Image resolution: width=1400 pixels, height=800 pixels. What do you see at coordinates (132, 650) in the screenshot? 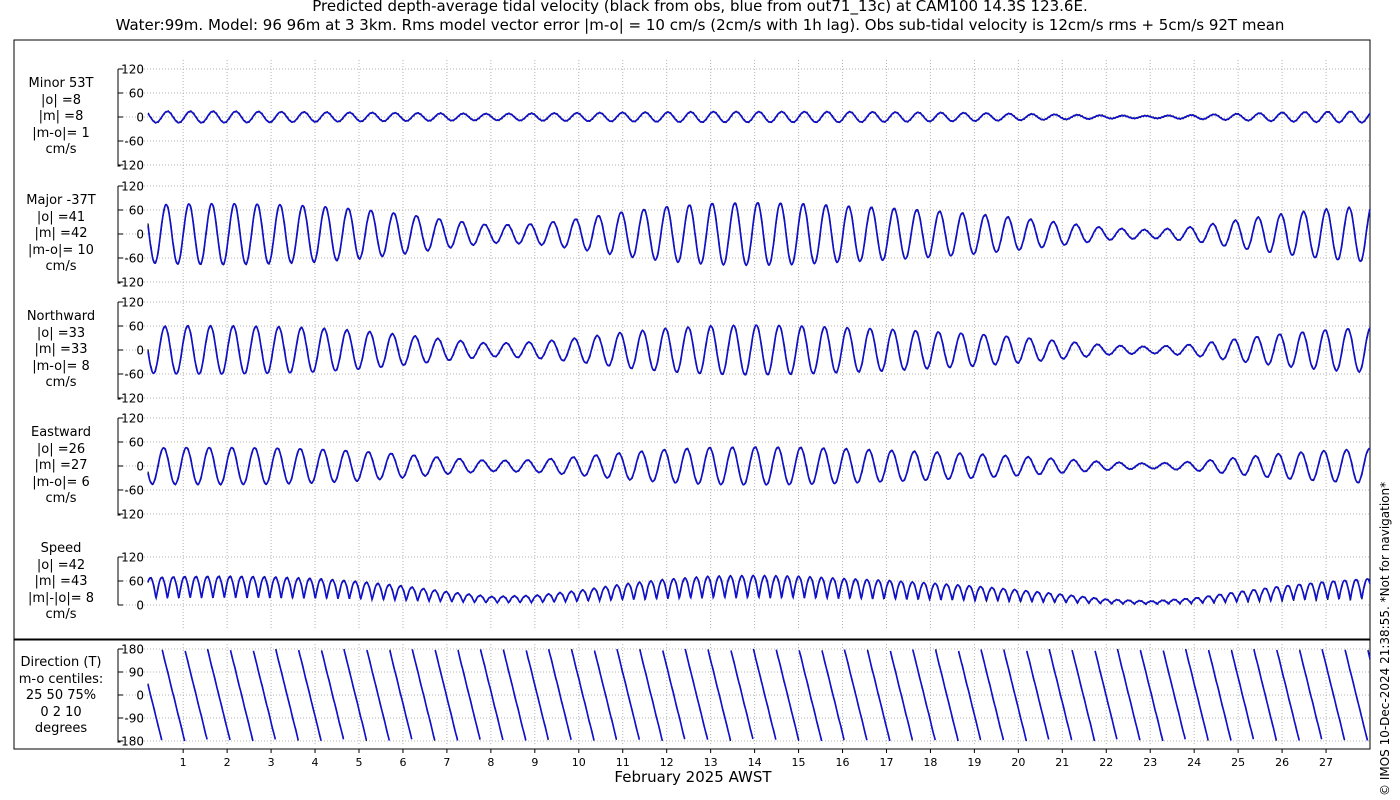
I see `y-tick-label: 180` at bounding box center [132, 650].